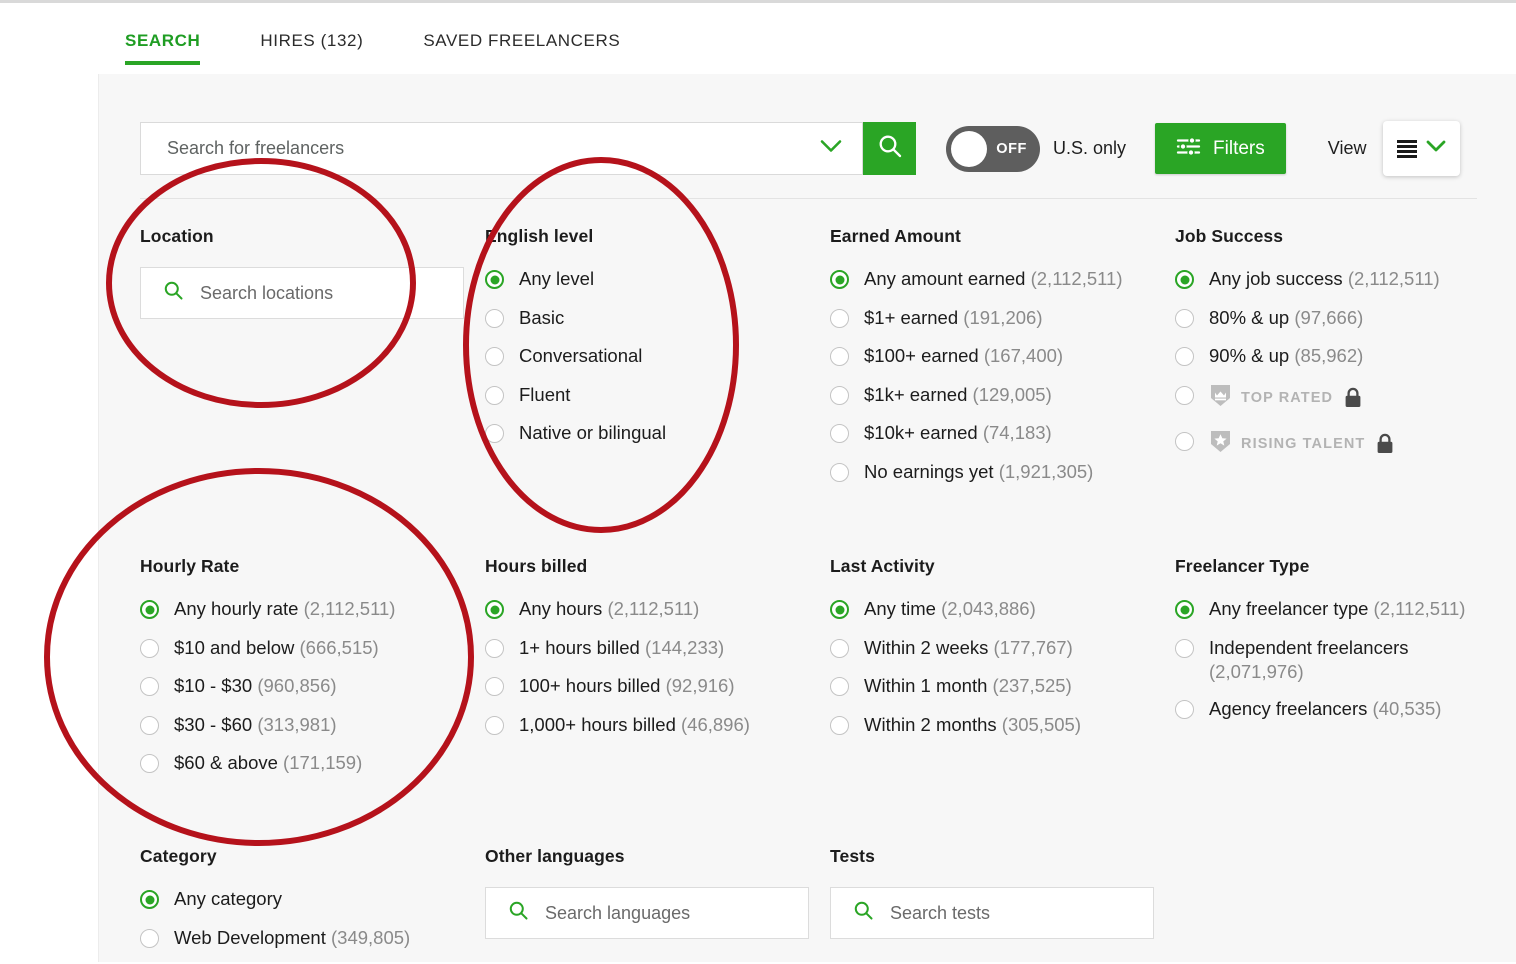 The width and height of the screenshot is (1516, 964). I want to click on filter-group-title: Earned Amount, so click(895, 236).